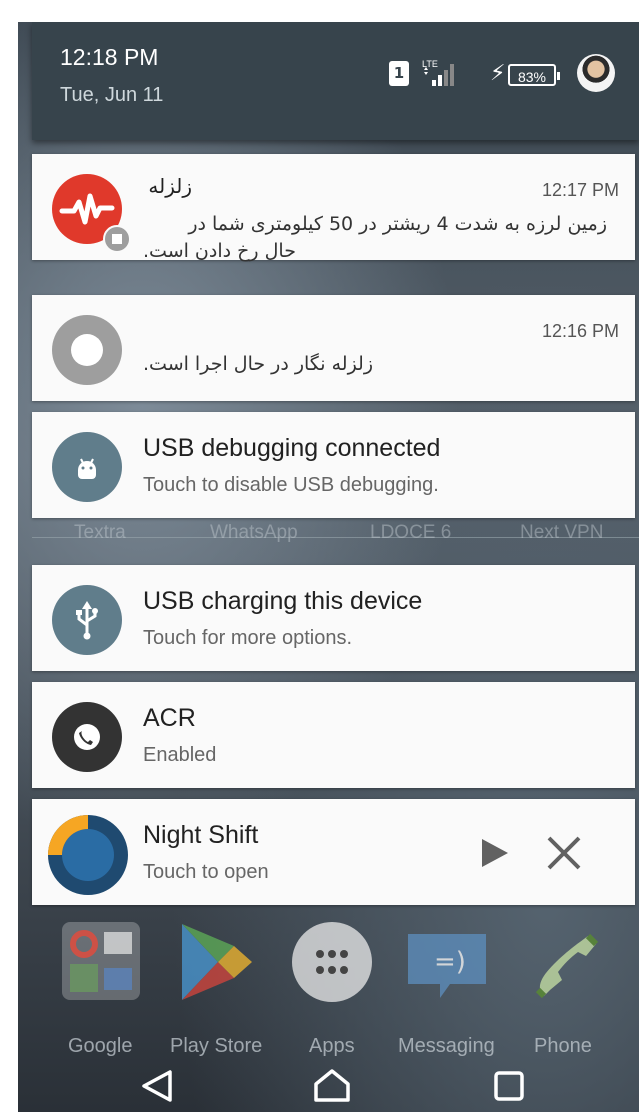  Describe the element at coordinates (111, 95) in the screenshot. I see `clock-date: Tue, Jun 11` at that location.